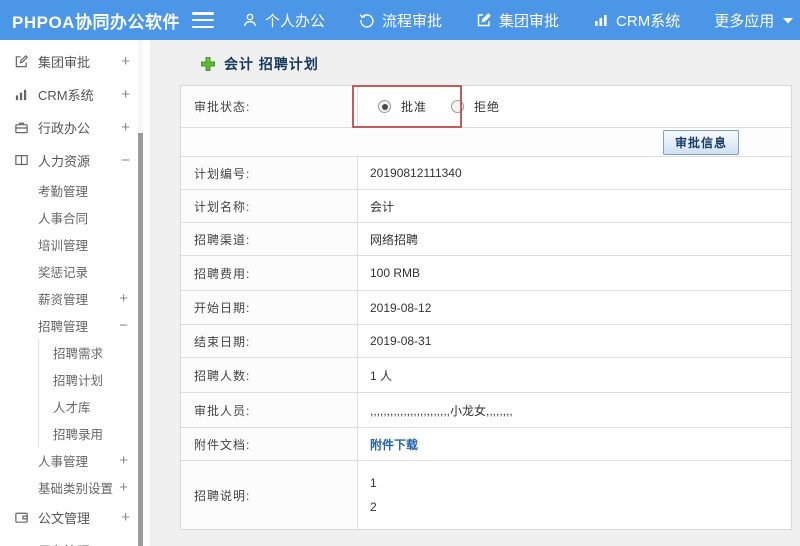  Describe the element at coordinates (486, 239) in the screenshot. I see `row-recruit-channel: 招聘渠道: 网络招聘` at that location.